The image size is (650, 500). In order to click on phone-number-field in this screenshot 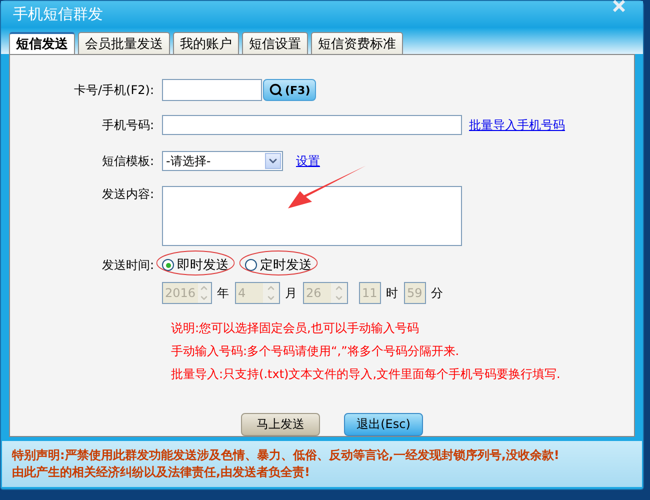, I will do `click(312, 125)`.